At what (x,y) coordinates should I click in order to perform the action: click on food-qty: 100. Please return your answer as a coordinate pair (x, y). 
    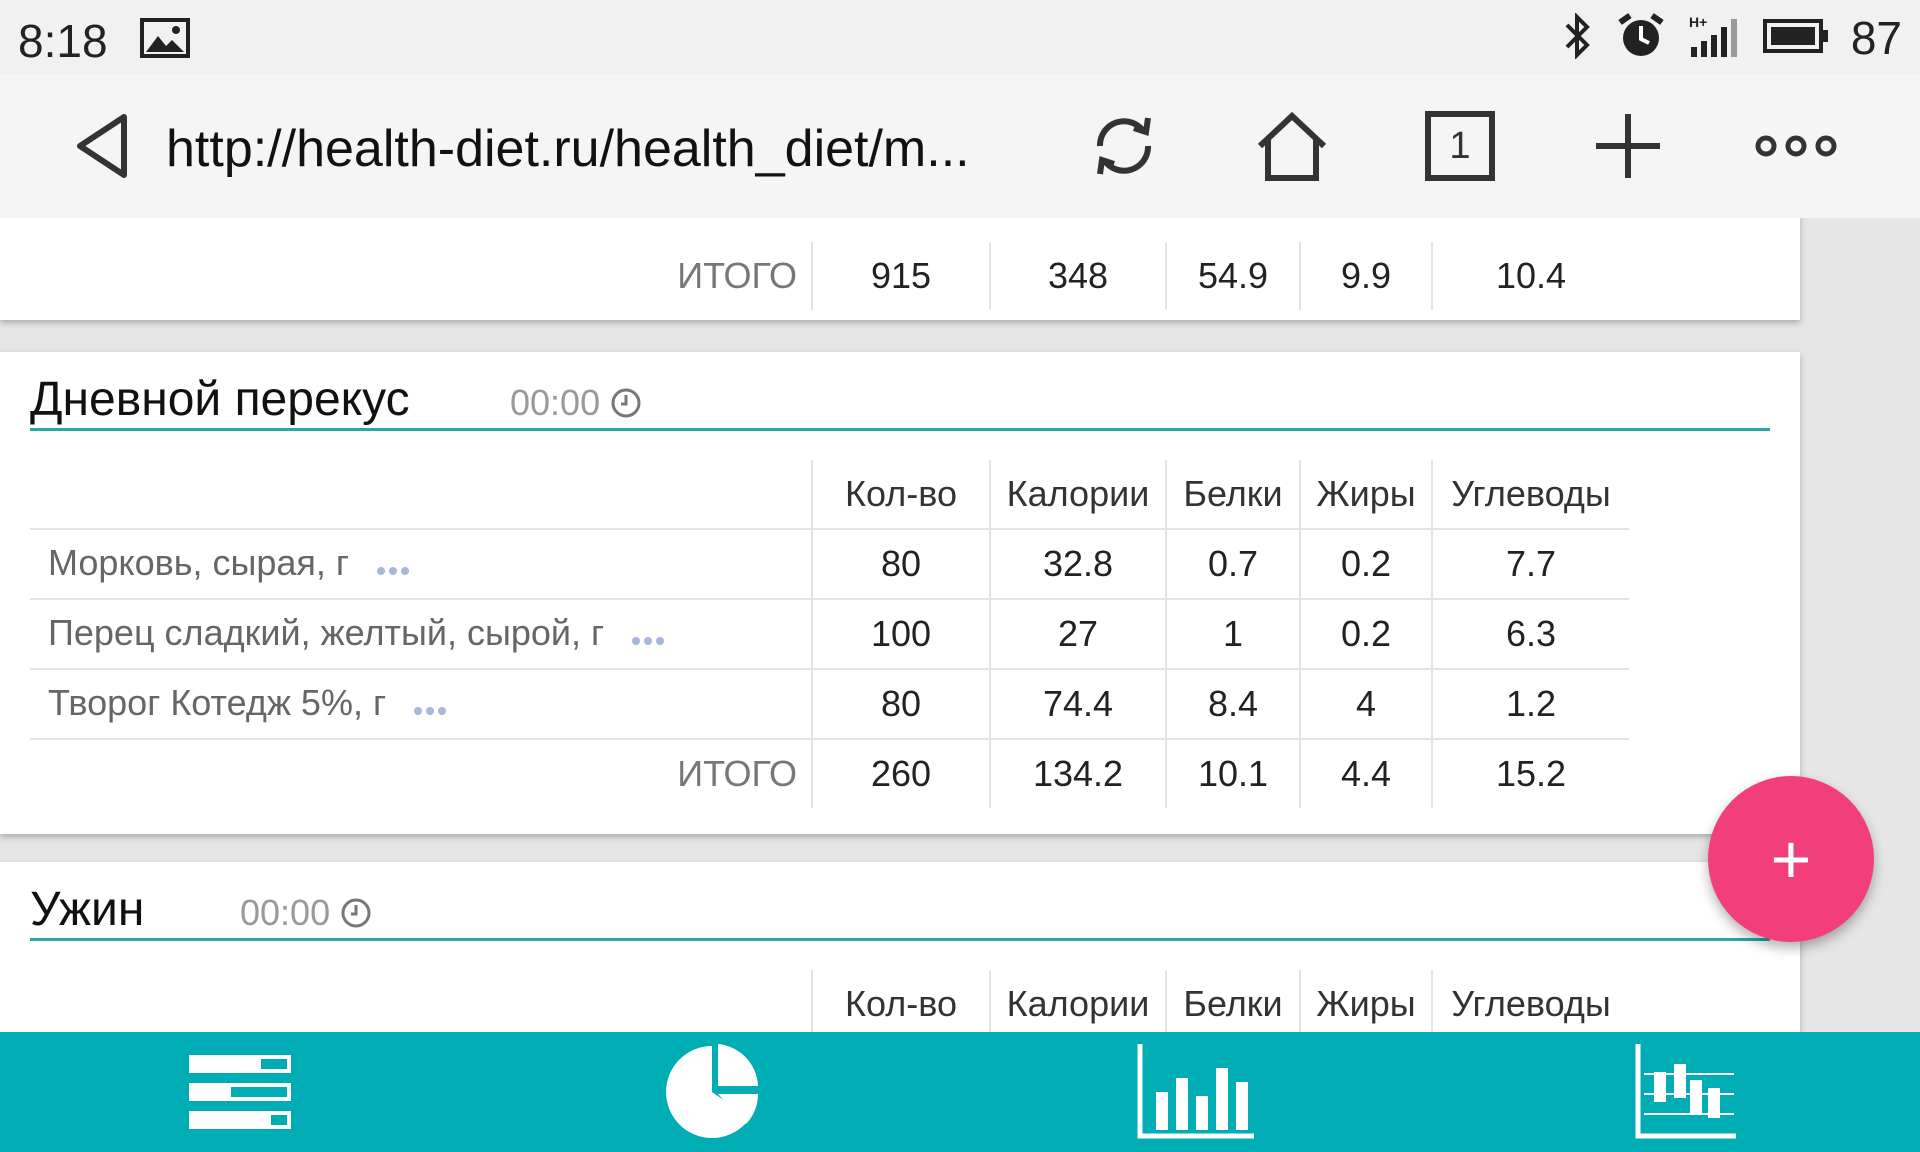
    Looking at the image, I should click on (901, 634).